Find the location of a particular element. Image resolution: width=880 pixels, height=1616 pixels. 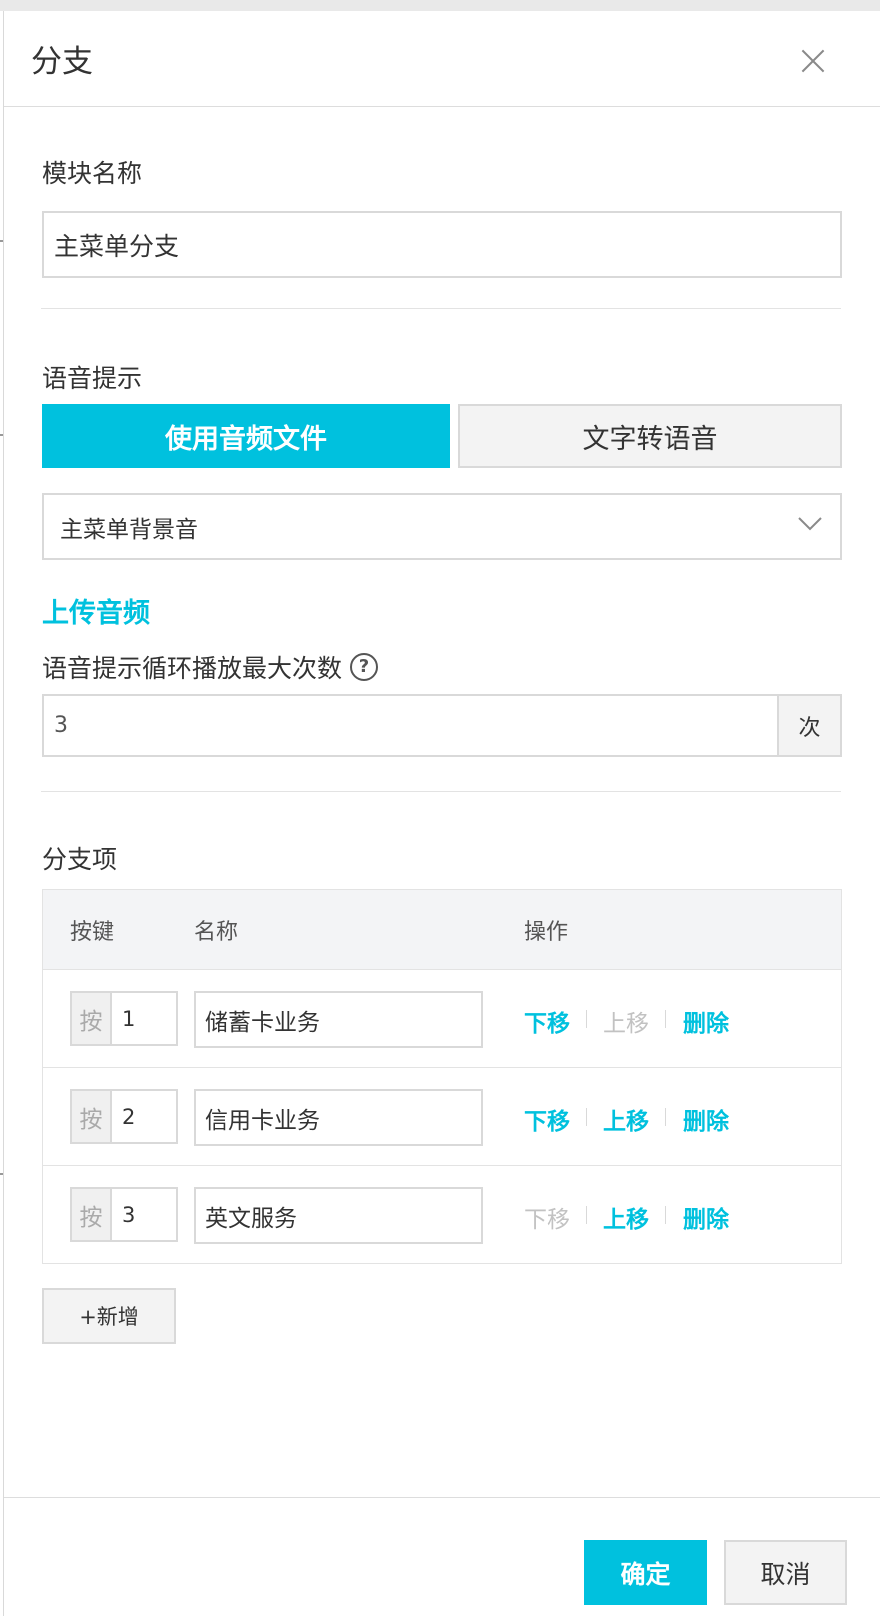

table-row: 按 3 英文服务 下移 上移 删除 is located at coordinates (442, 1215).